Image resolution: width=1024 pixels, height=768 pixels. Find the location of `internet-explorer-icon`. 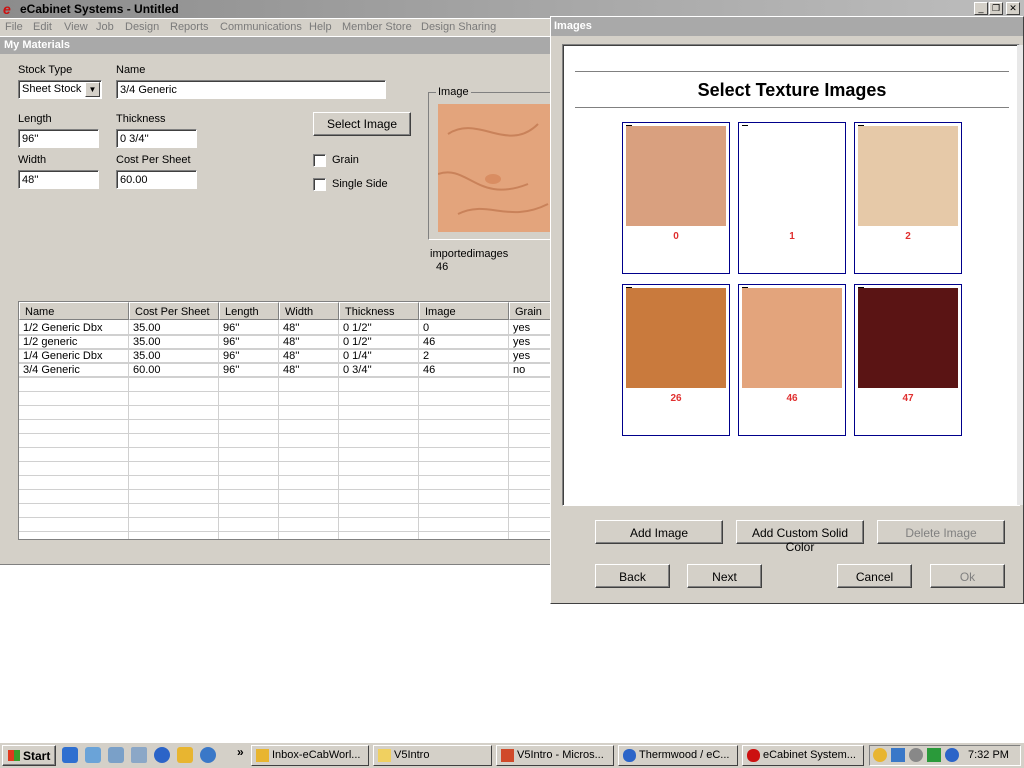

internet-explorer-icon is located at coordinates (162, 755).